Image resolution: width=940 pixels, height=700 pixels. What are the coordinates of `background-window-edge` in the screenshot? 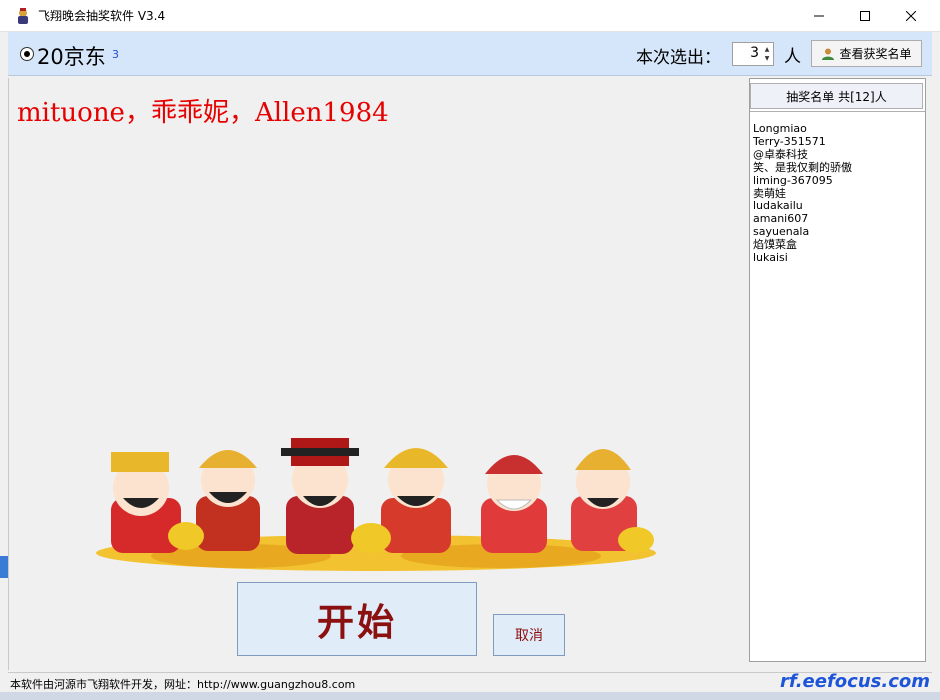 It's located at (4, 567).